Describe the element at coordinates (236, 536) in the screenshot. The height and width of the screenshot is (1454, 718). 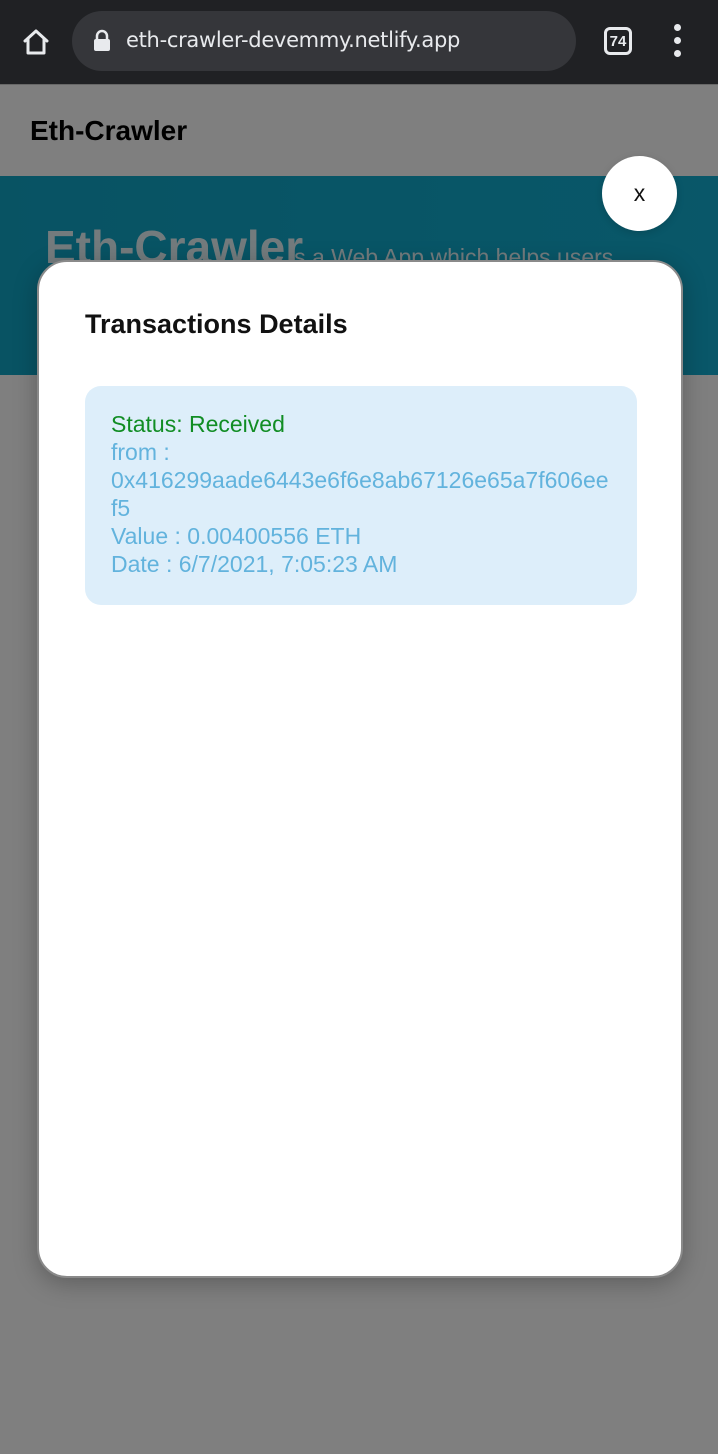
I see `transaction-value: Value : 0.00400556 ETH` at that location.